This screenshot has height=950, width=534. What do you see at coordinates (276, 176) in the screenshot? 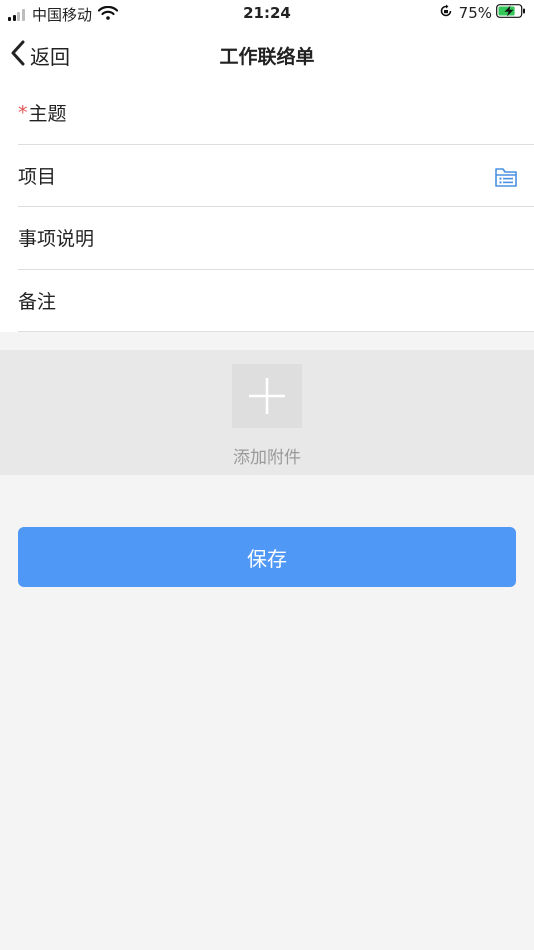
I see `project-field: 项目` at bounding box center [276, 176].